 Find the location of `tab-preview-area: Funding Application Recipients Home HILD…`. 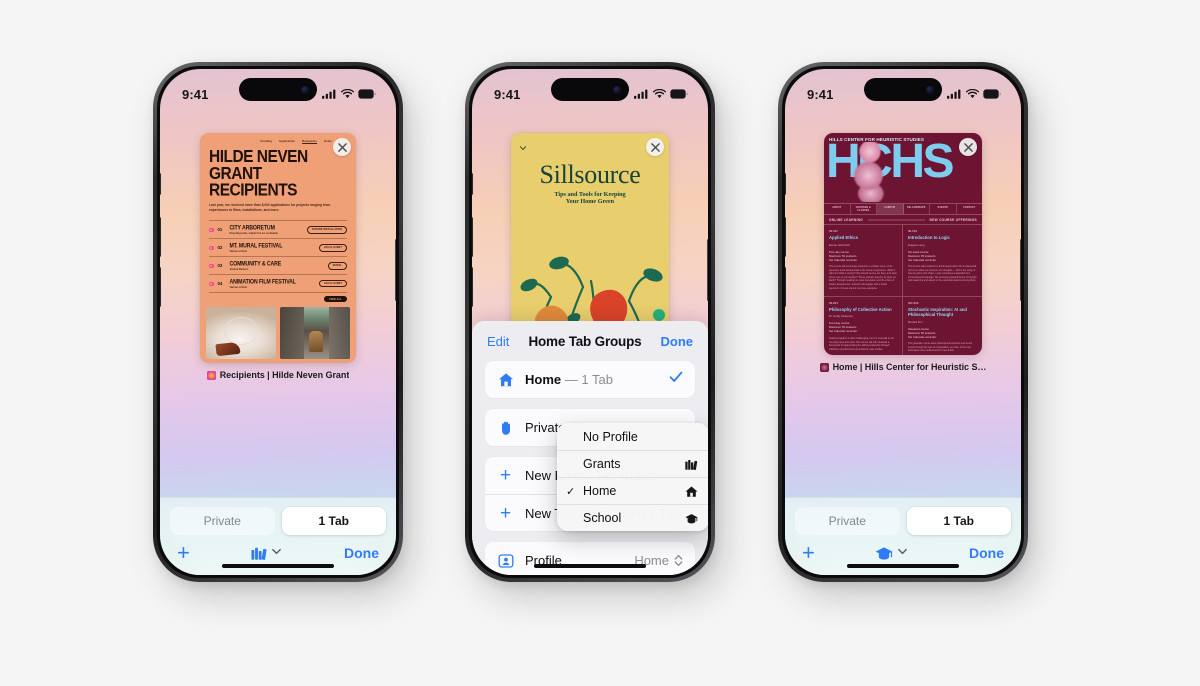

tab-preview-area: Funding Application Recipients Home HILD… is located at coordinates (278, 256).